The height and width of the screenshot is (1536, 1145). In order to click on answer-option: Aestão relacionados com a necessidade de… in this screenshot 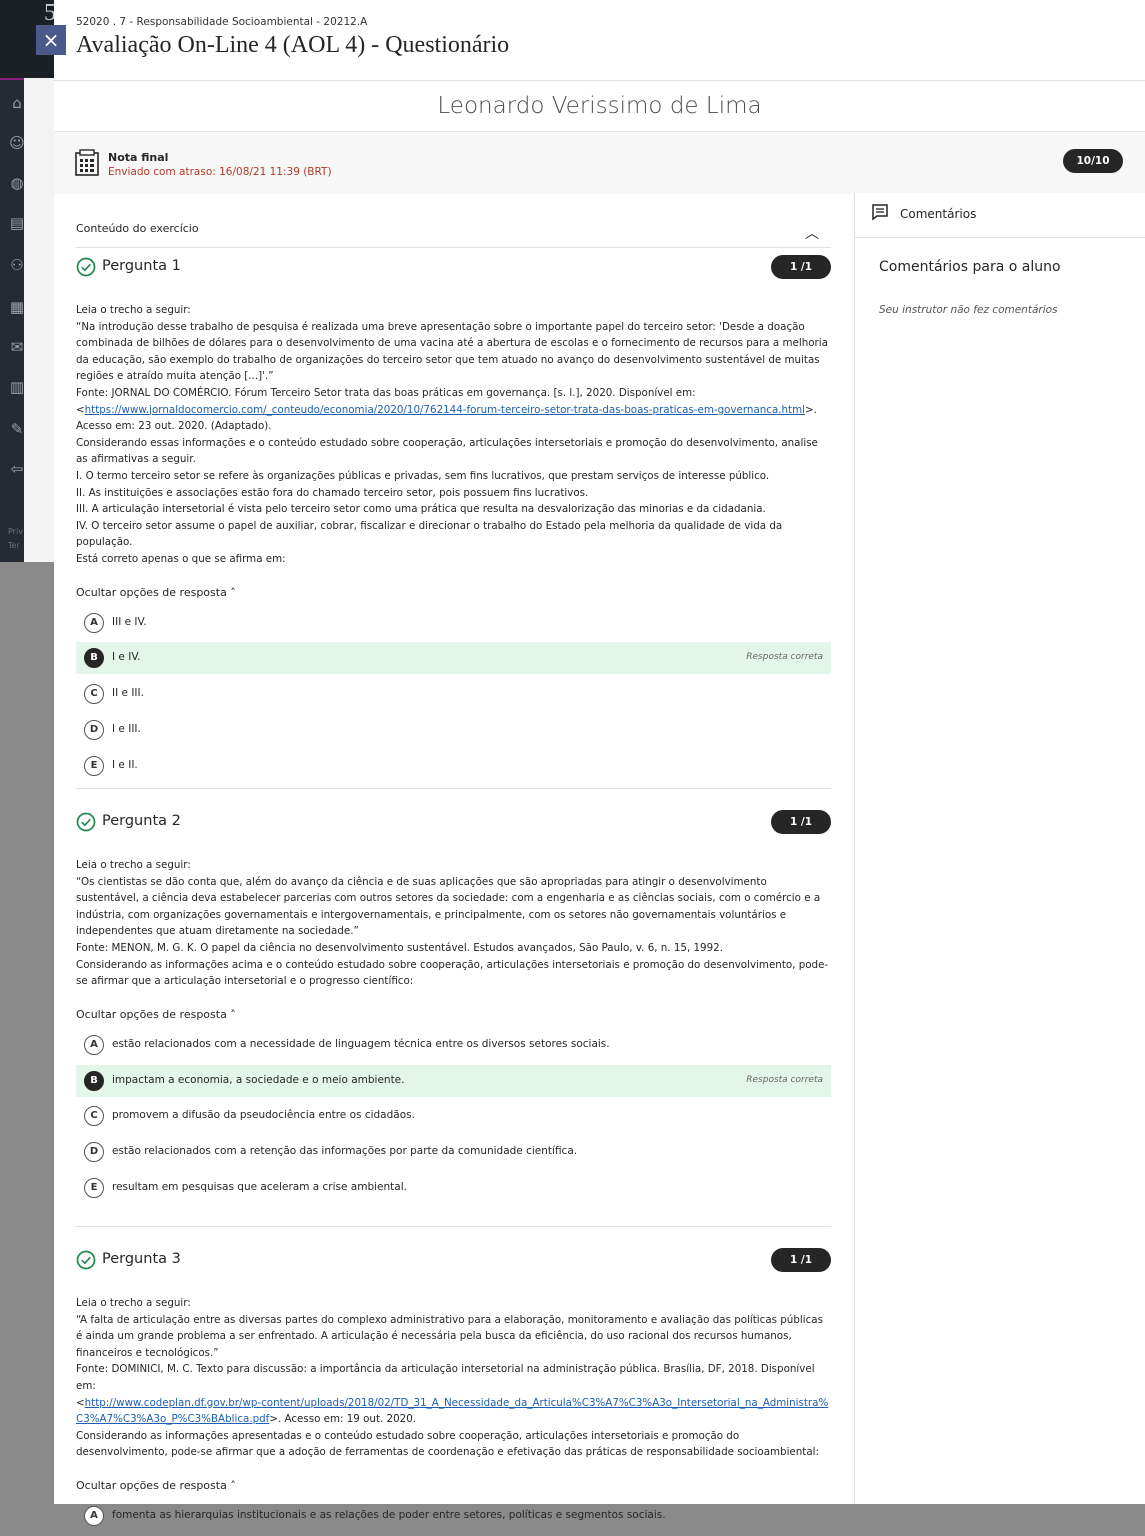, I will do `click(453, 1045)`.